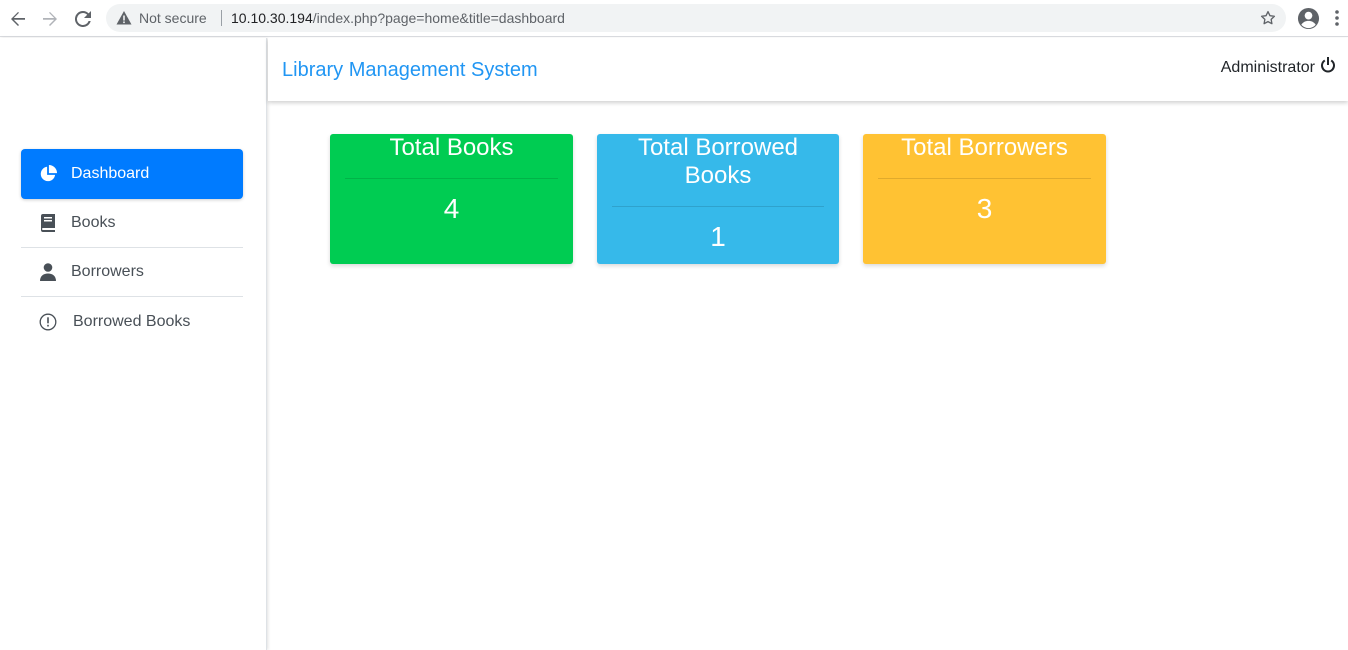 This screenshot has width=1348, height=650. I want to click on card-title: Total Books, so click(451, 147).